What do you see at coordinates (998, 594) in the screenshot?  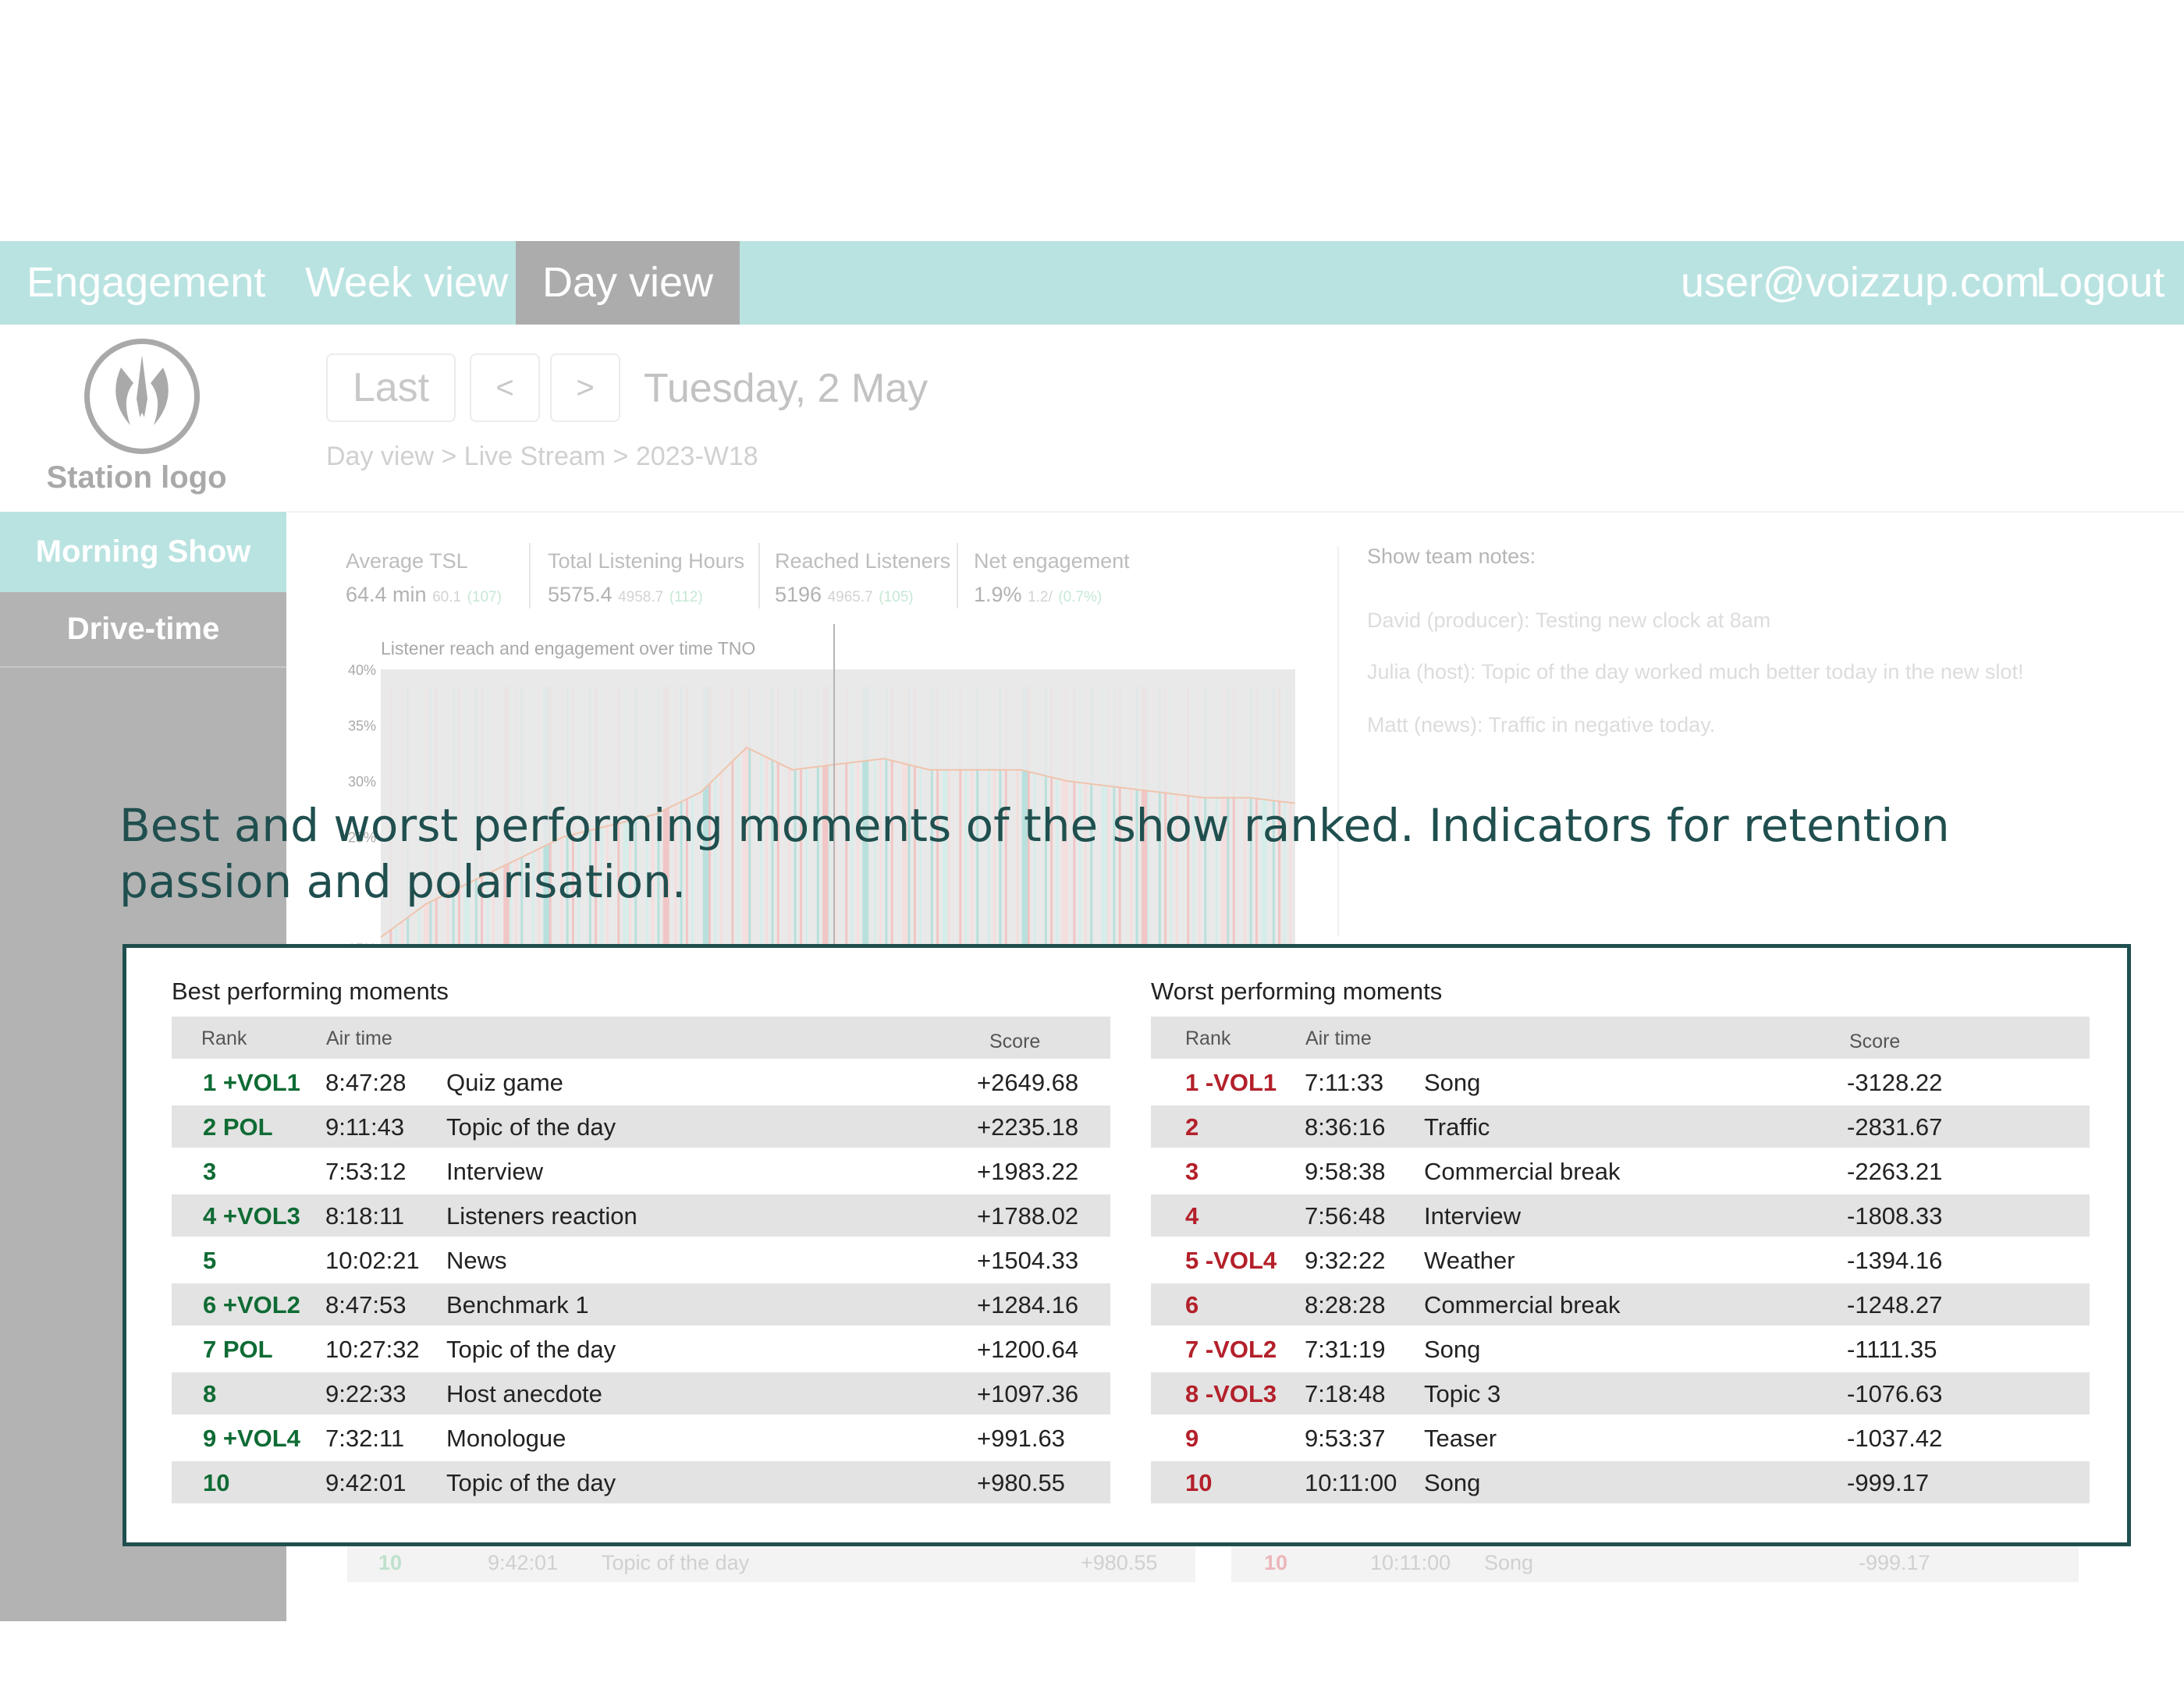 I see `kpi-value: 1.9%` at bounding box center [998, 594].